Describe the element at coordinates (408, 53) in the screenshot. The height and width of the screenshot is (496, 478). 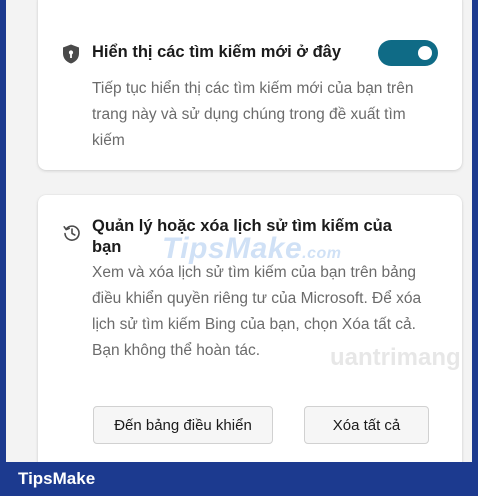
I see `show-new-searches-toggle` at that location.